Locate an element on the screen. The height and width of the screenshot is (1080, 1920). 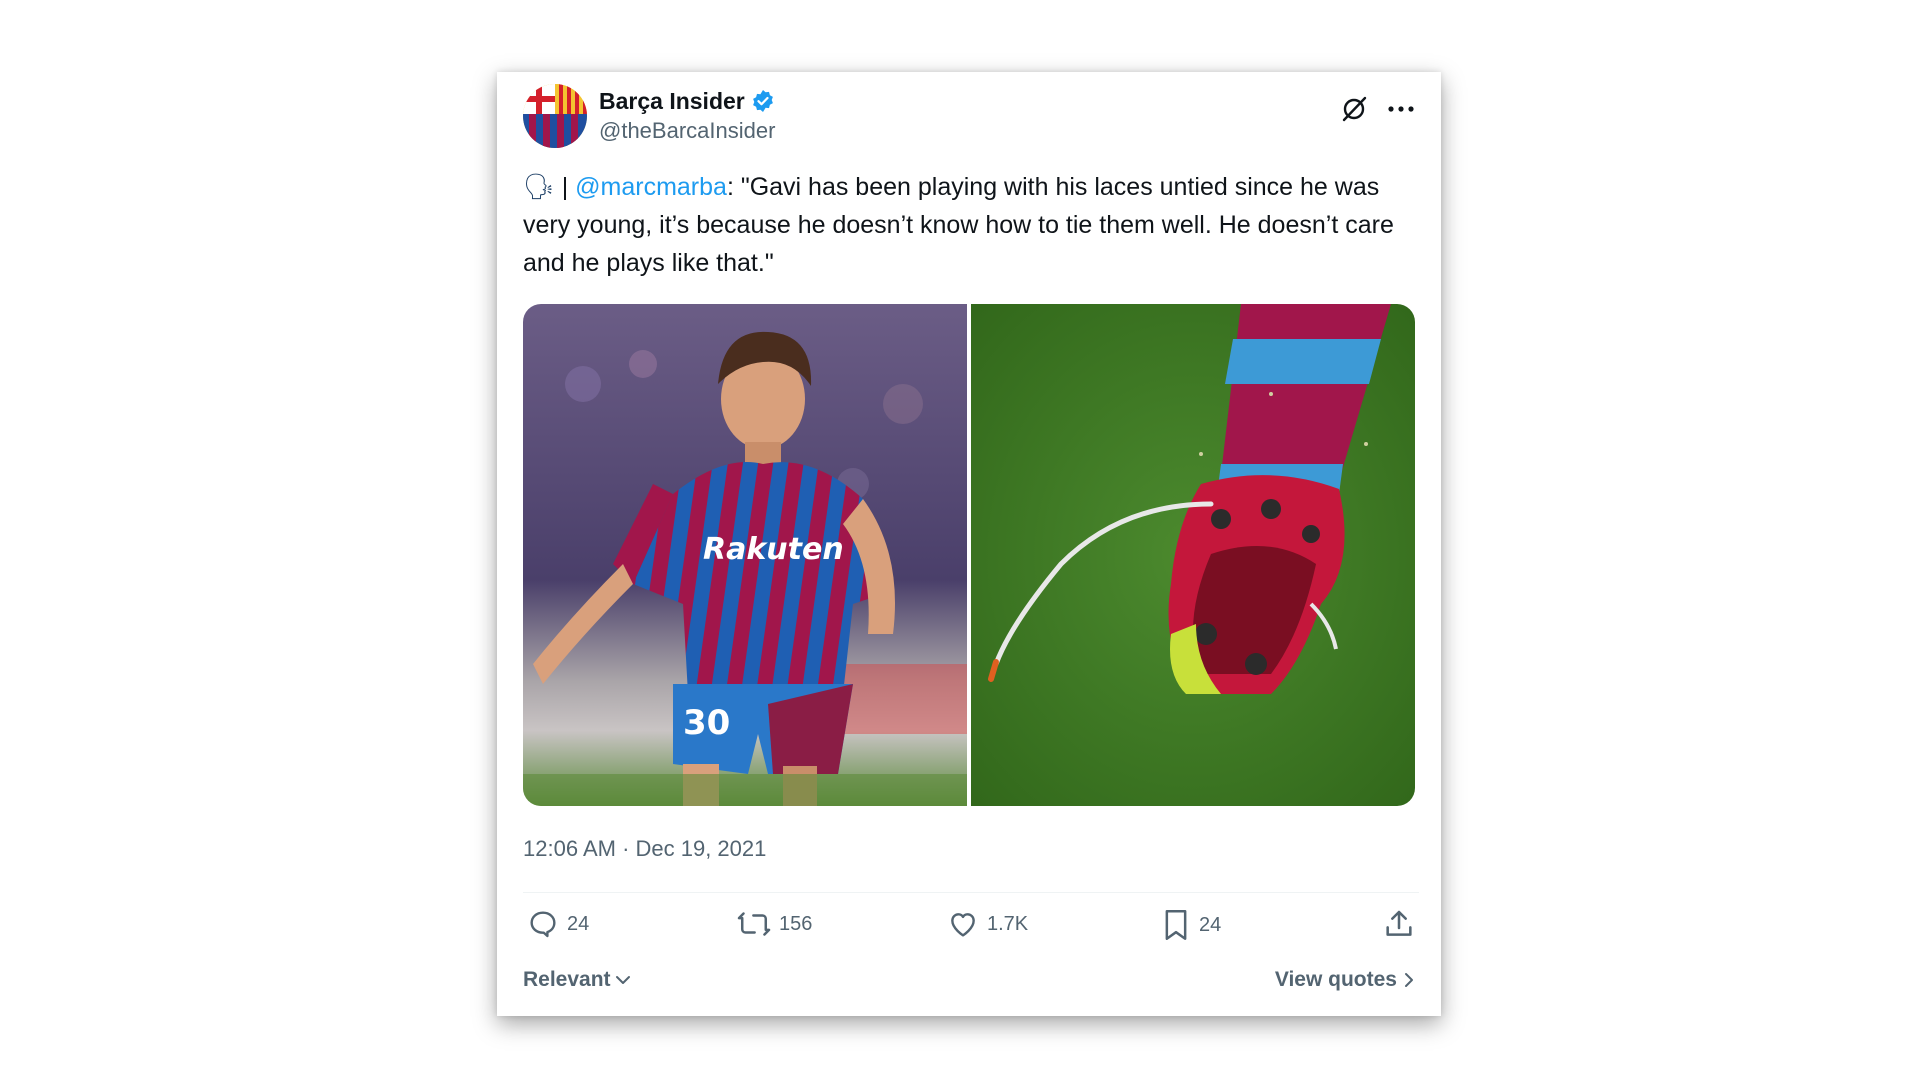
share-icon is located at coordinates (1399, 923).